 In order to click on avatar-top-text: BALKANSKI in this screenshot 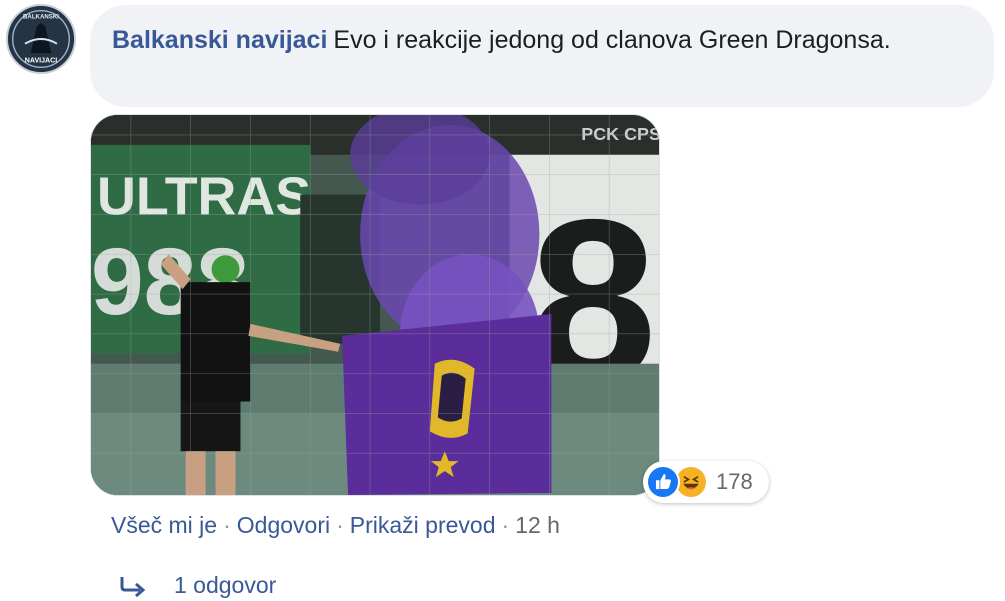, I will do `click(41, 16)`.